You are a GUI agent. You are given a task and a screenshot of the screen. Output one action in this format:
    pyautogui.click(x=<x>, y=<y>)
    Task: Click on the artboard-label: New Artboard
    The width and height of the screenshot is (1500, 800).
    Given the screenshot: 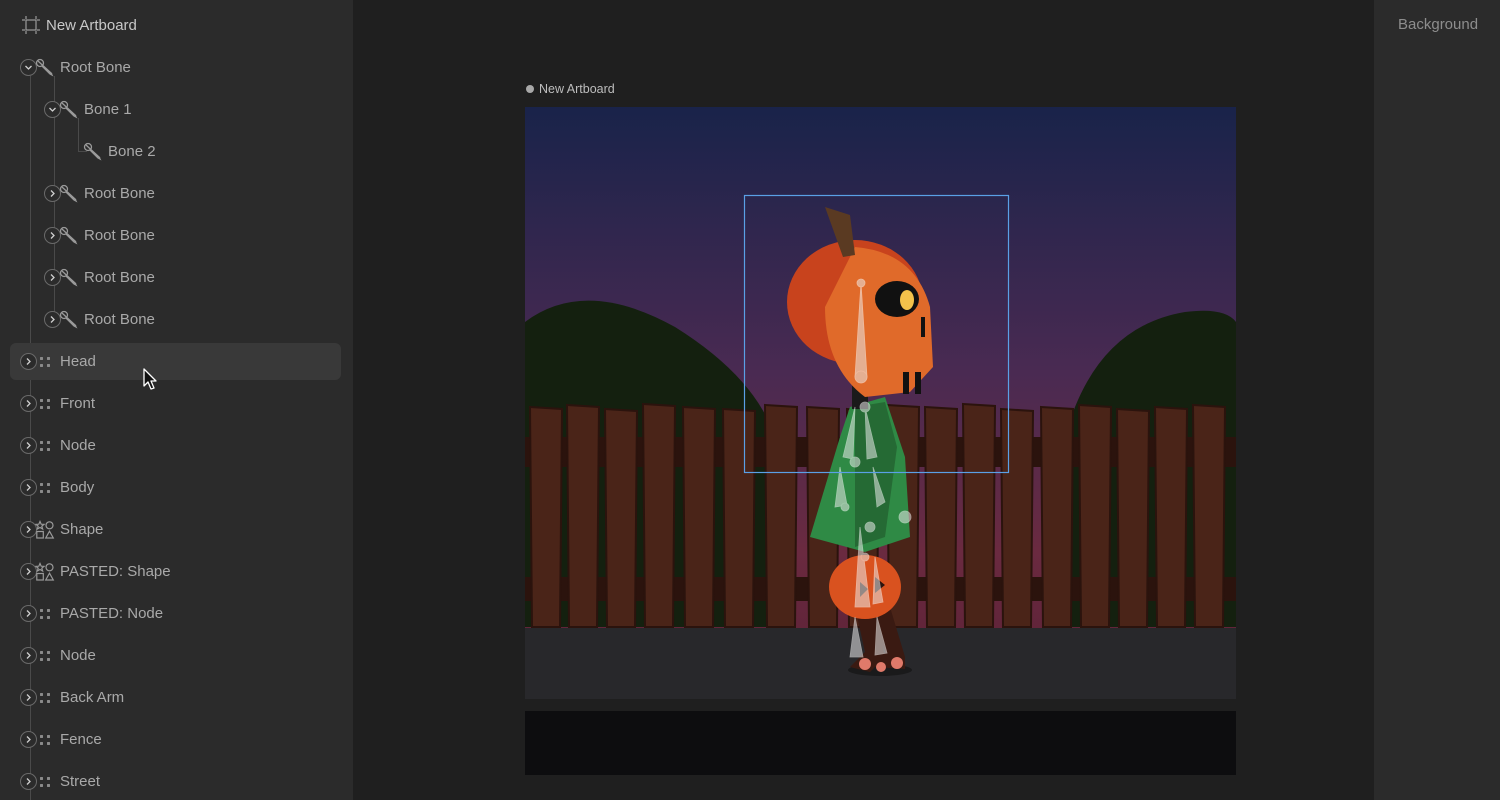 What is the action you would take?
    pyautogui.click(x=570, y=89)
    